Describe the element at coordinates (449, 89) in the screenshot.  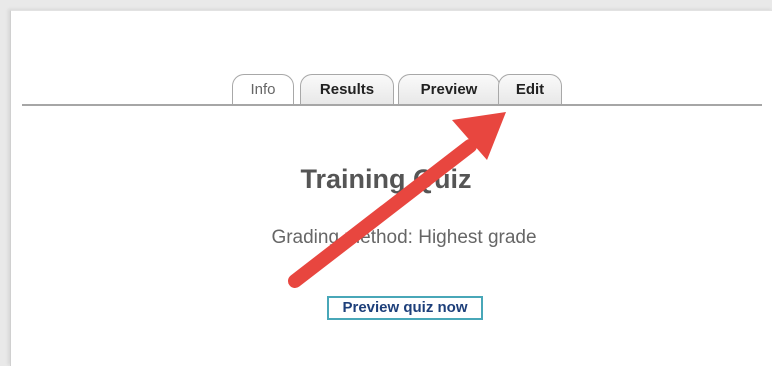
I see `tab-preview: Preview` at that location.